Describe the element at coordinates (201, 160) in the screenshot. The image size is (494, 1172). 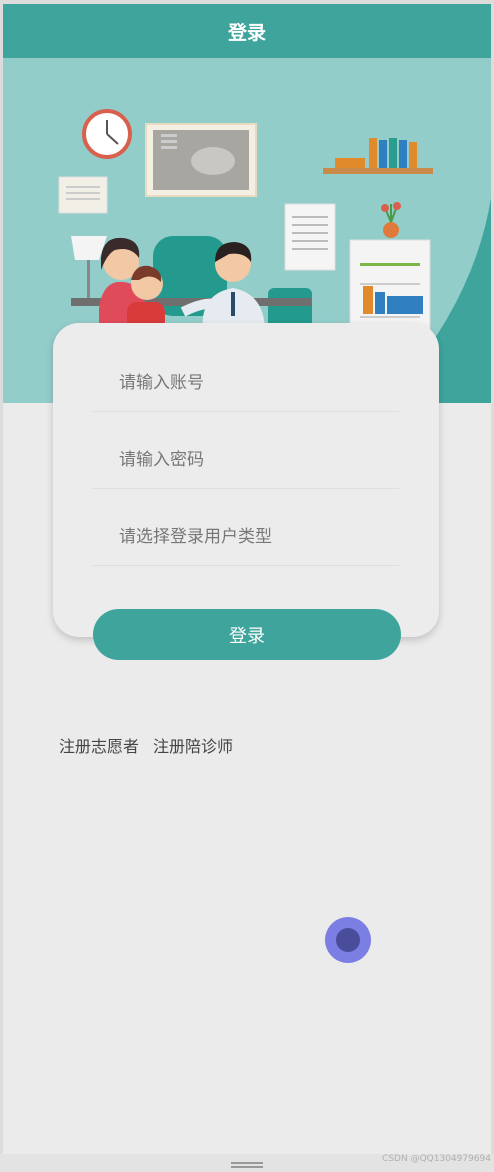
I see `ultrasound-frame-icon` at that location.